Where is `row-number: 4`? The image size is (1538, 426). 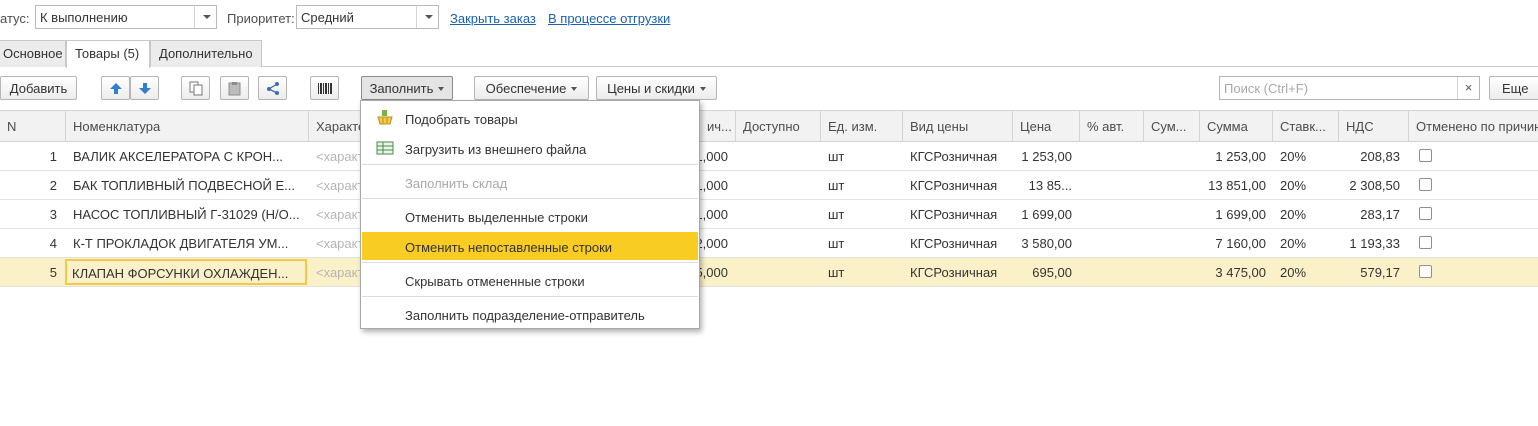 row-number: 4 is located at coordinates (53, 243).